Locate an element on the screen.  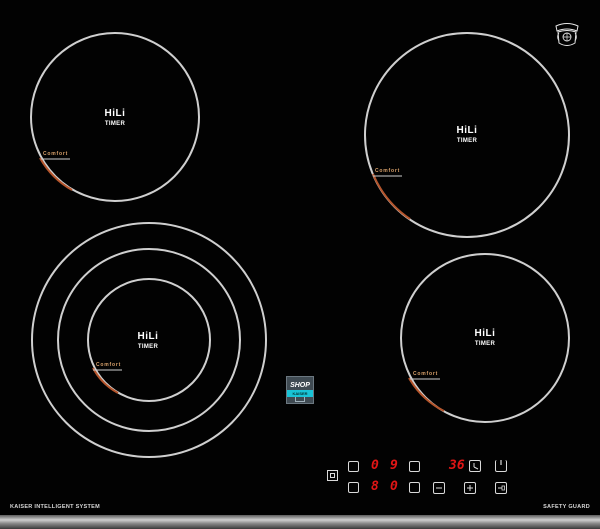
zone-bottom-left-label: HiLi TIMER is located at coordinates (148, 341).